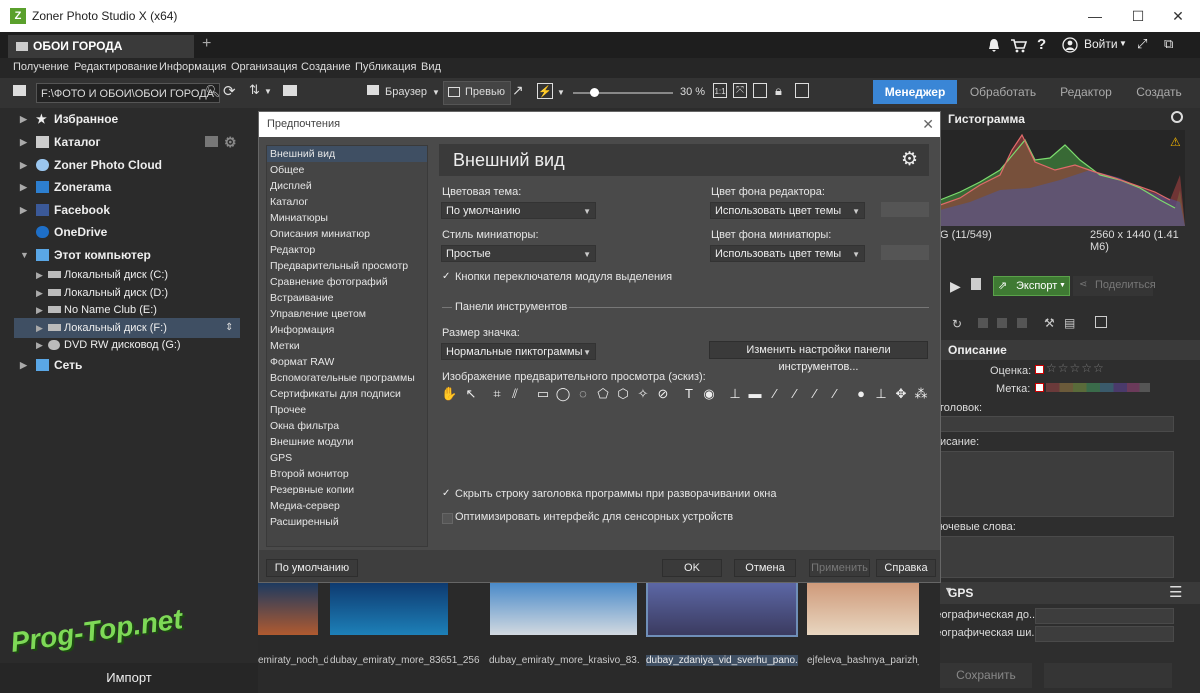 Image resolution: width=1200 pixels, height=693 pixels. Describe the element at coordinates (957, 324) in the screenshot. I see `rotate-icon: ↻` at that location.